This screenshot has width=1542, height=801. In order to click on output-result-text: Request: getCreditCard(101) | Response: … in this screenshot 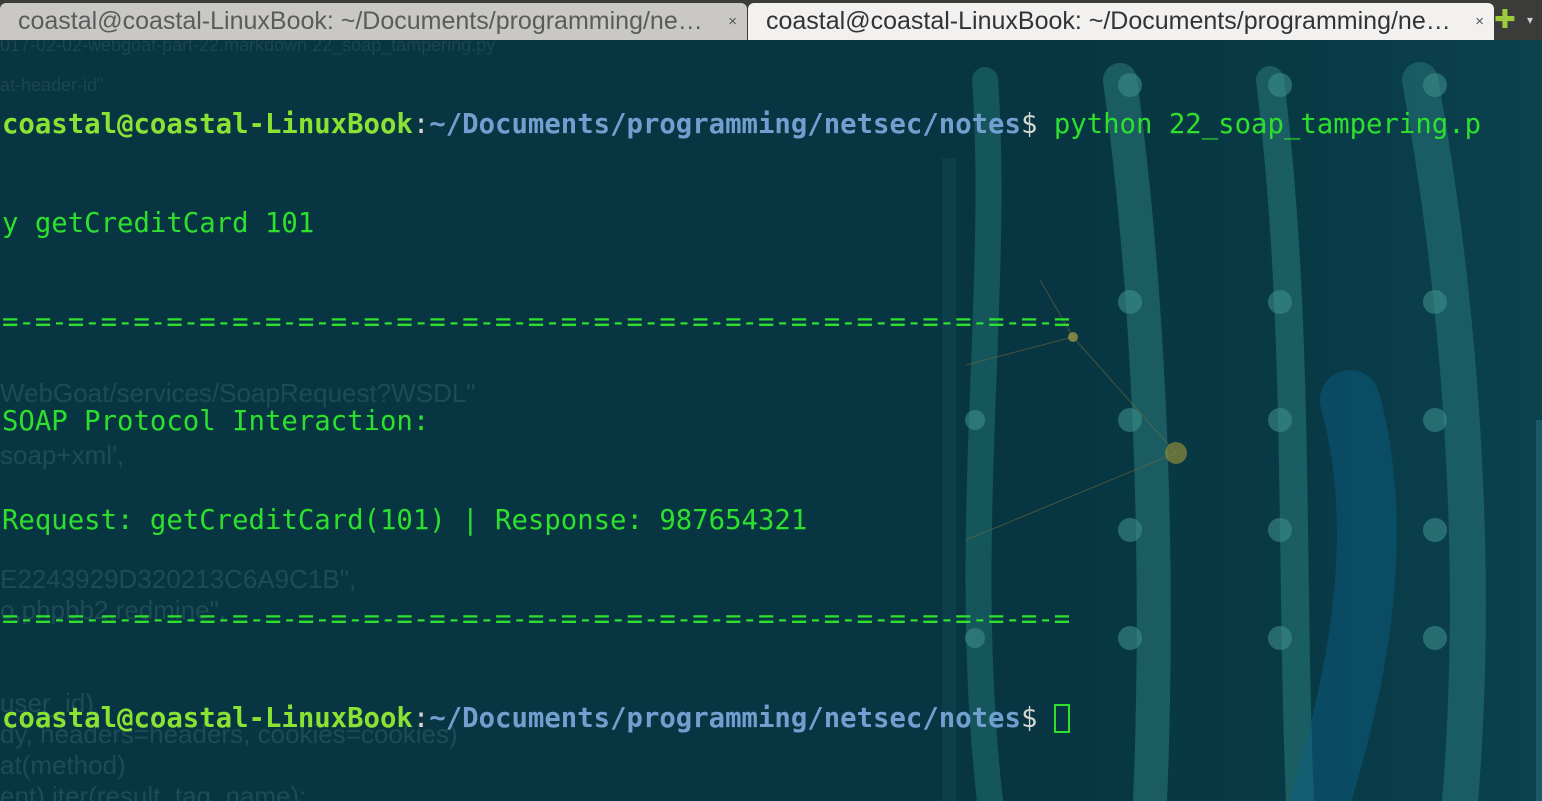, I will do `click(405, 520)`.